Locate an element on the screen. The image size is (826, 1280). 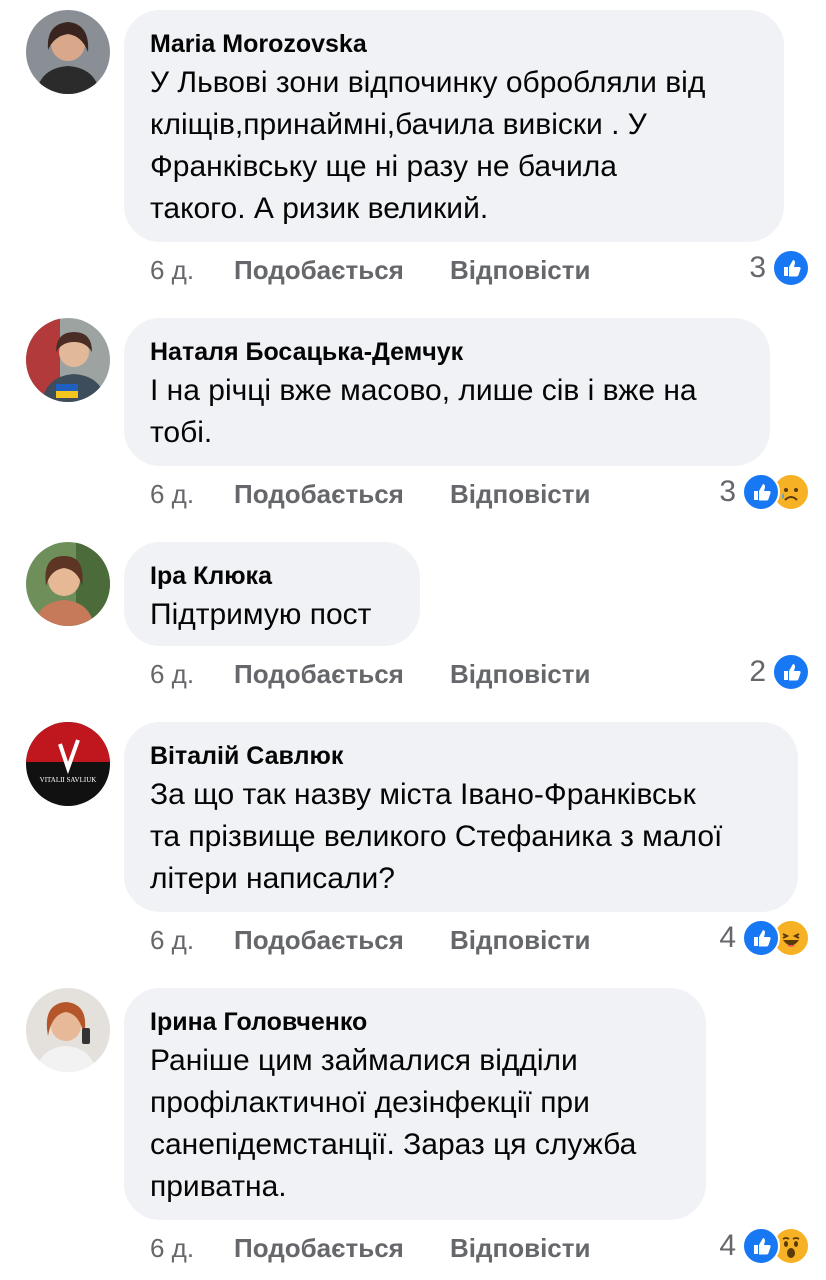
comment-line: Раніше цим займалися відділи is located at coordinates (364, 1060).